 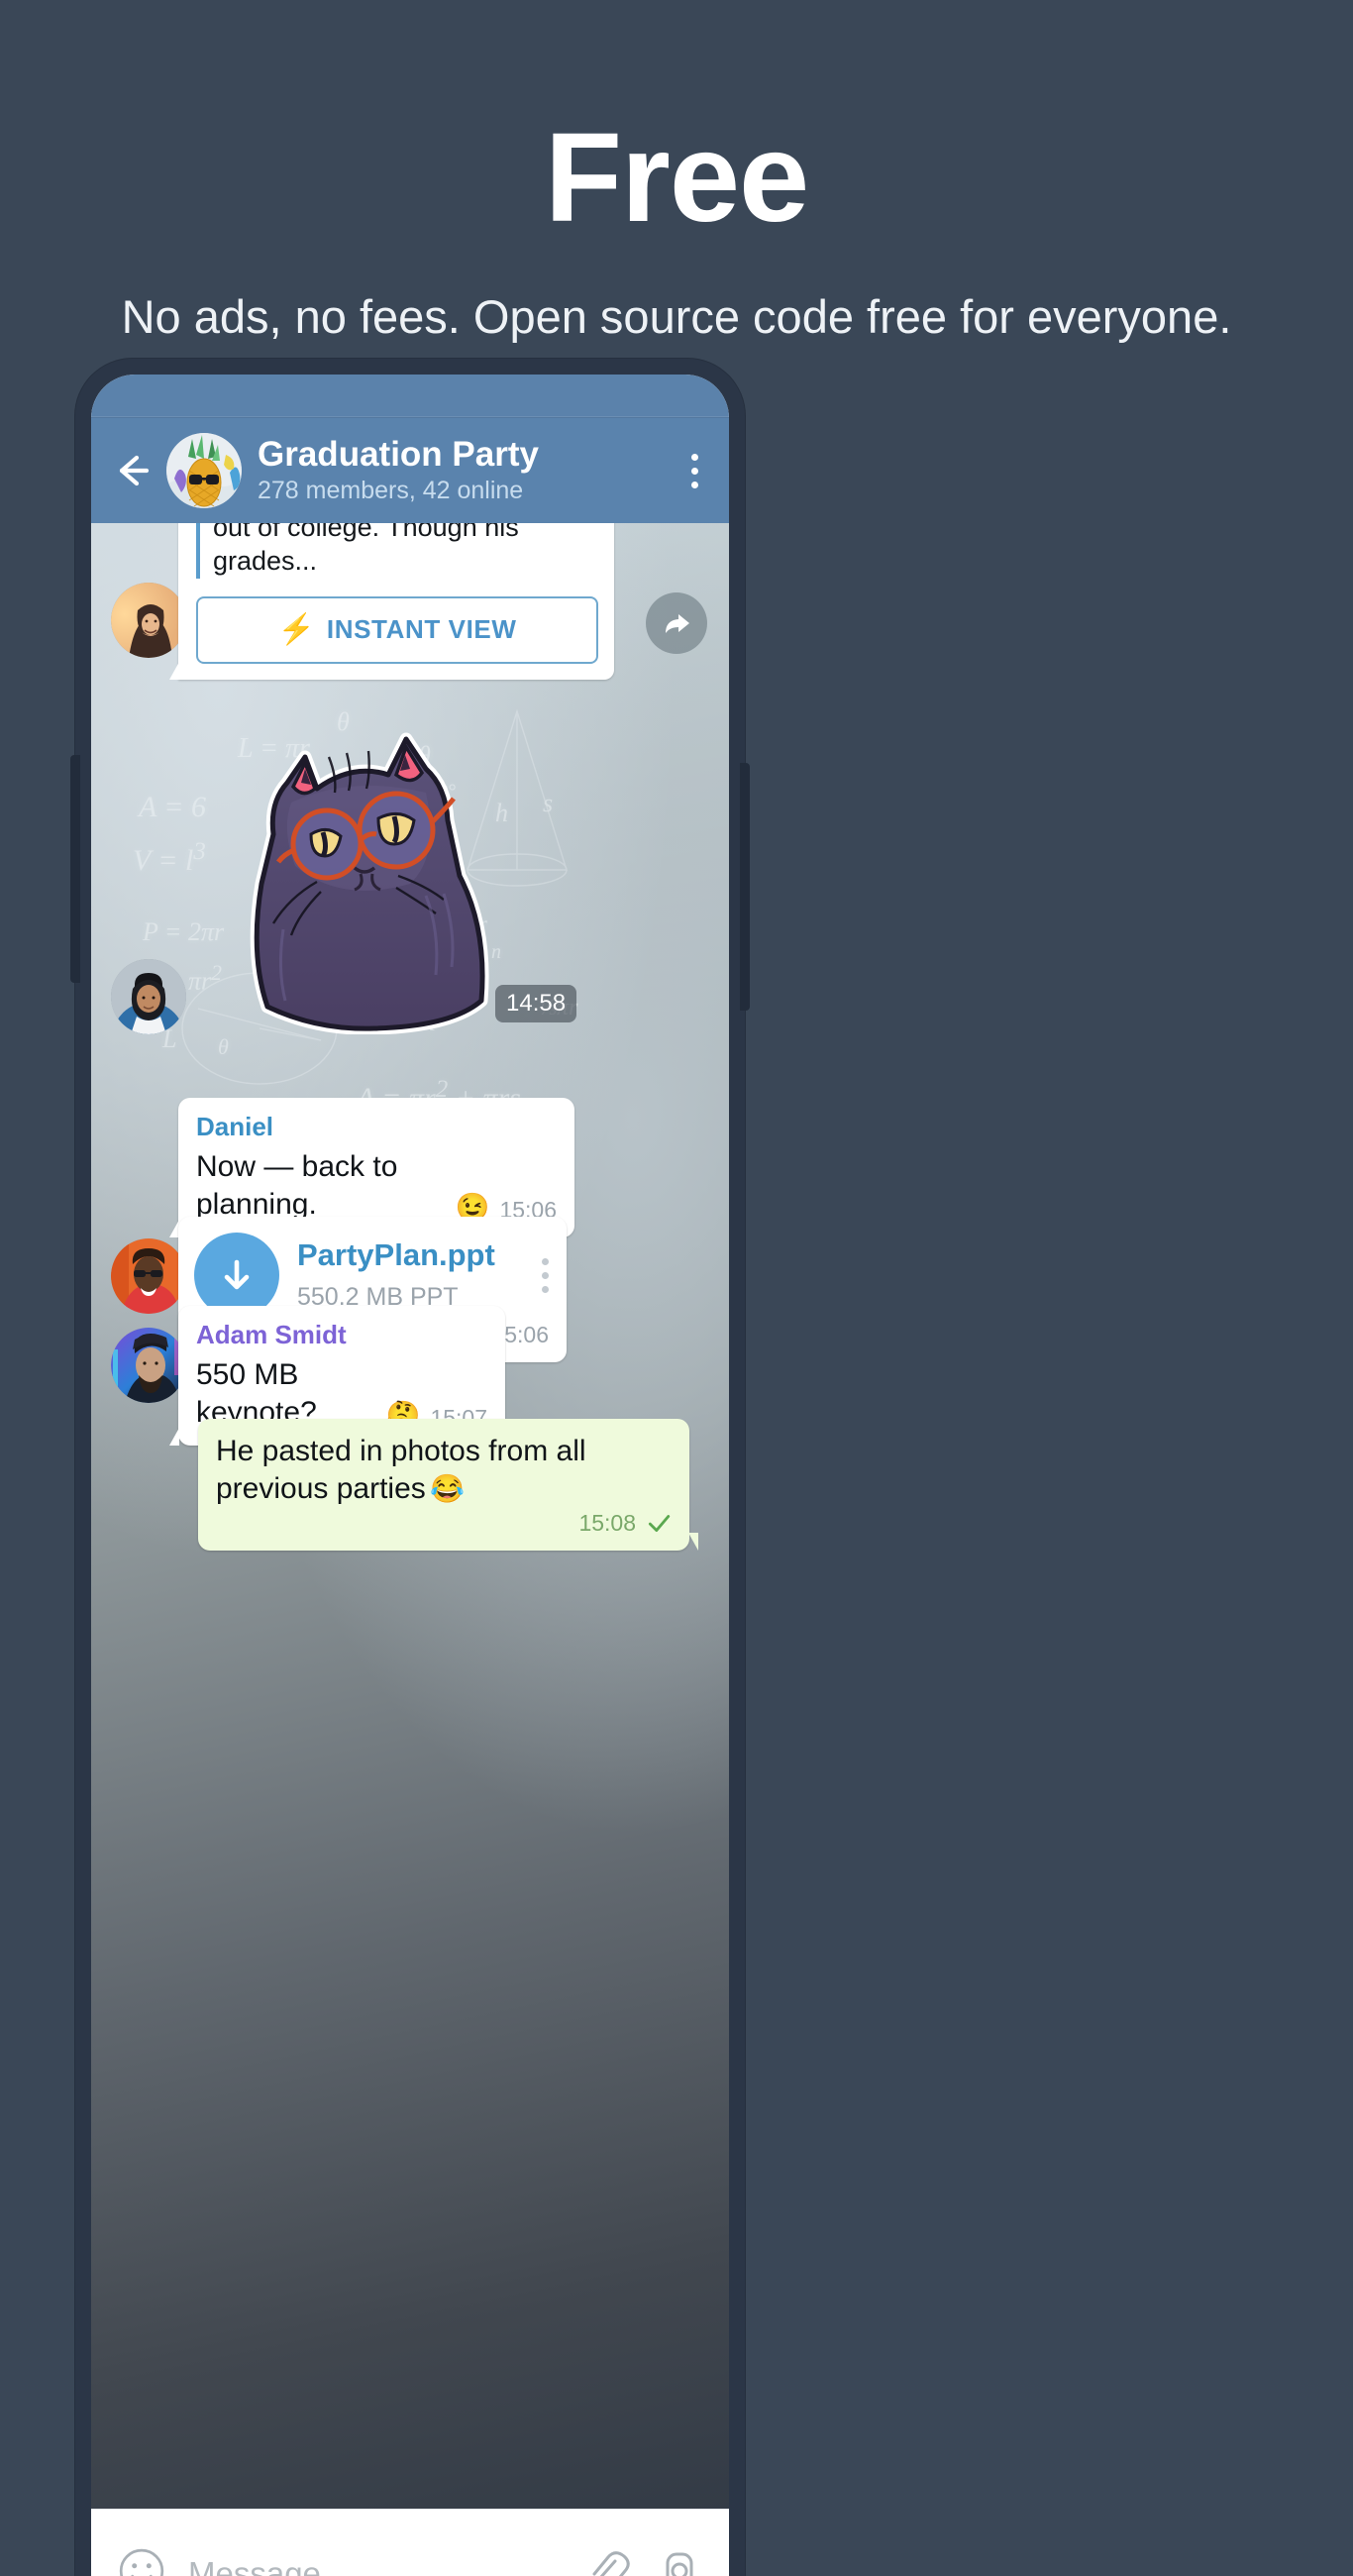 I want to click on check-icon, so click(x=659, y=1524).